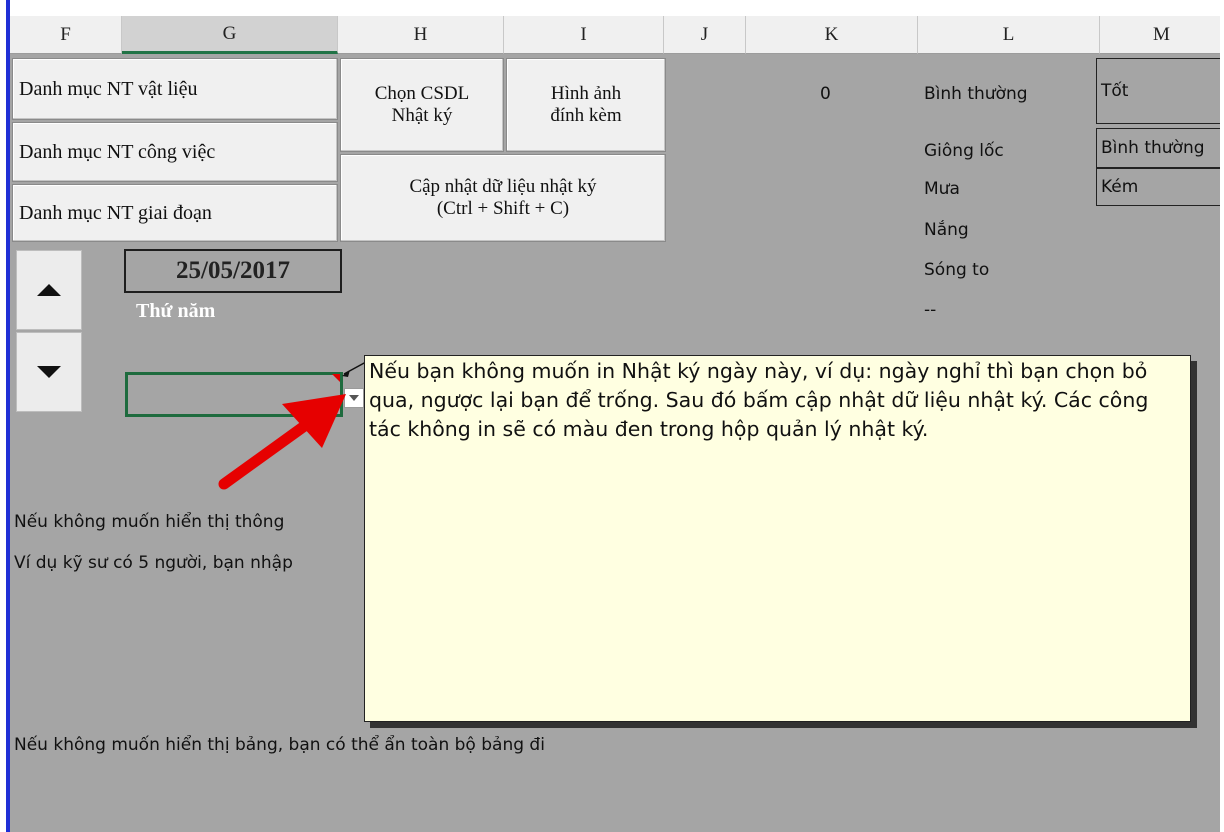 This screenshot has width=1224, height=832. I want to click on hinh-anh-label-line1: Hình ảnh, so click(586, 93).